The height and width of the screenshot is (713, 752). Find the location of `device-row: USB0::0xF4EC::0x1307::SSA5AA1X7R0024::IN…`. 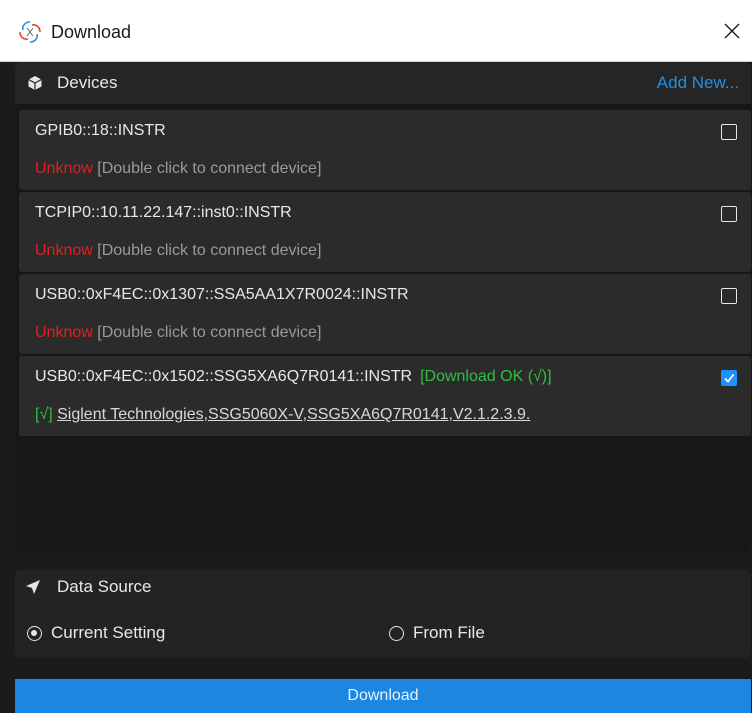

device-row: USB0::0xF4EC::0x1307::SSA5AA1X7R0024::IN… is located at coordinates (385, 314).